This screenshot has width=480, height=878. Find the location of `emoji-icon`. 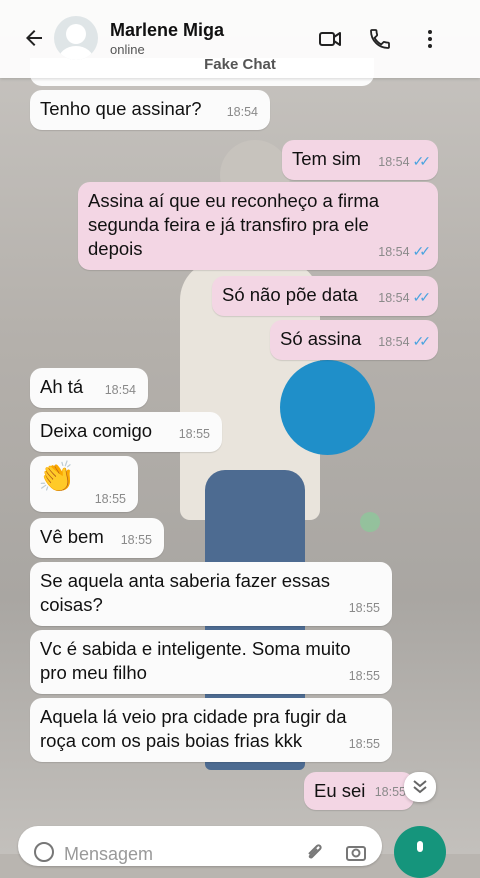

emoji-icon is located at coordinates (44, 852).